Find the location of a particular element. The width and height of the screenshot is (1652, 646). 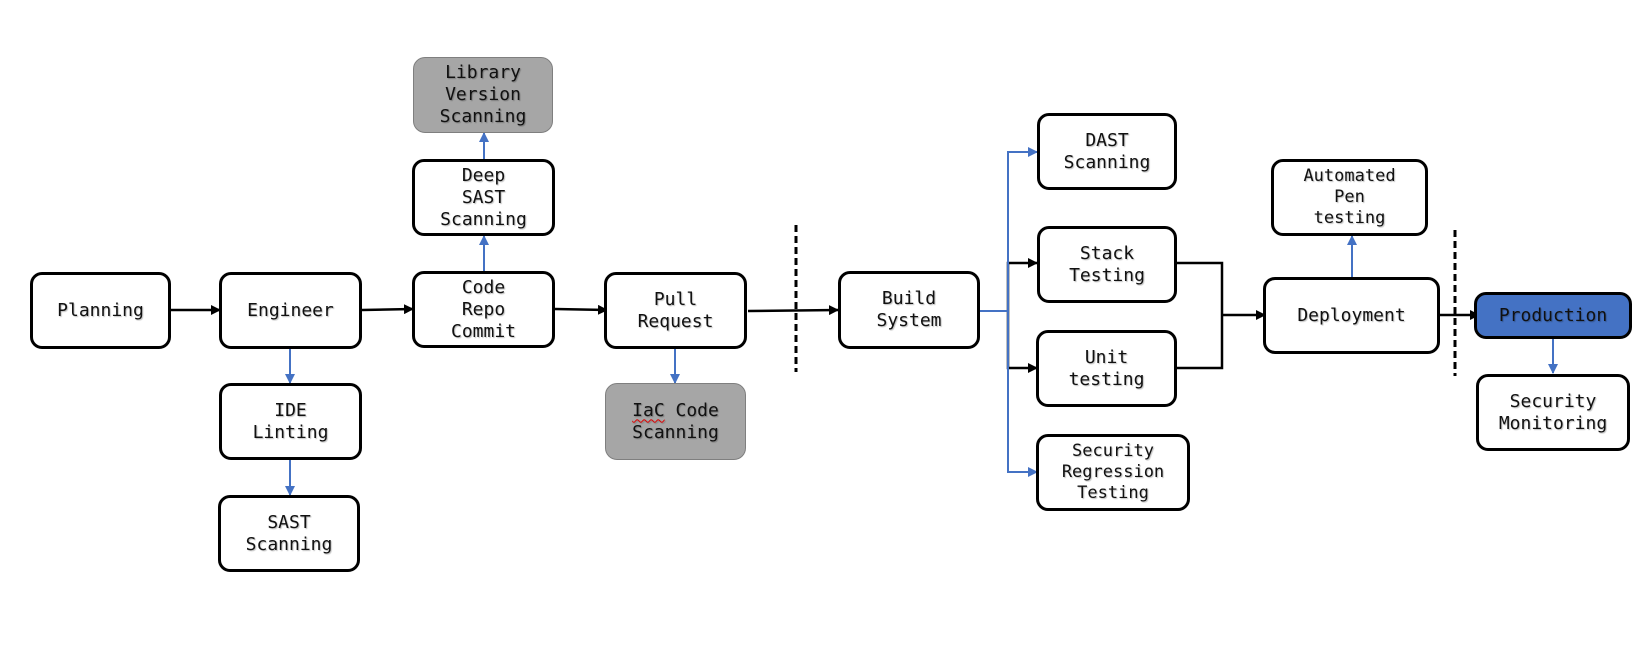

node-label: Deep SAST Scanning is located at coordinates (483, 197).